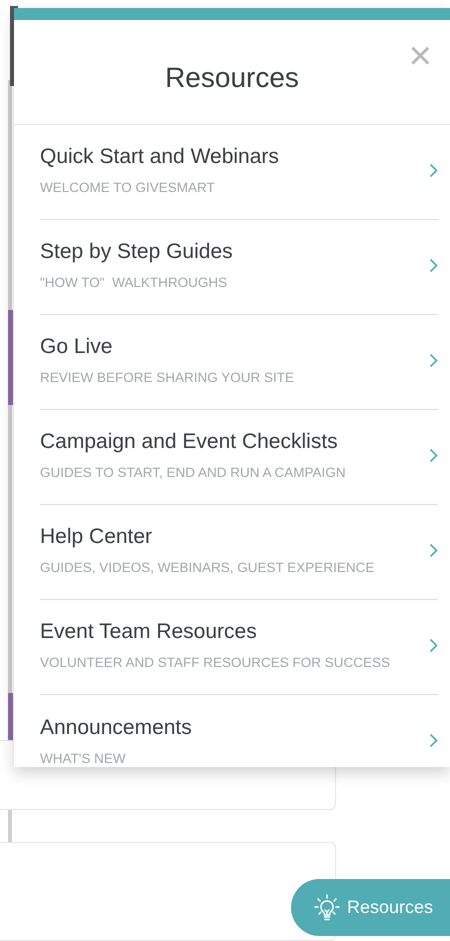 This screenshot has width=450, height=941. I want to click on item-title: Quick Start and Webinars, so click(159, 157).